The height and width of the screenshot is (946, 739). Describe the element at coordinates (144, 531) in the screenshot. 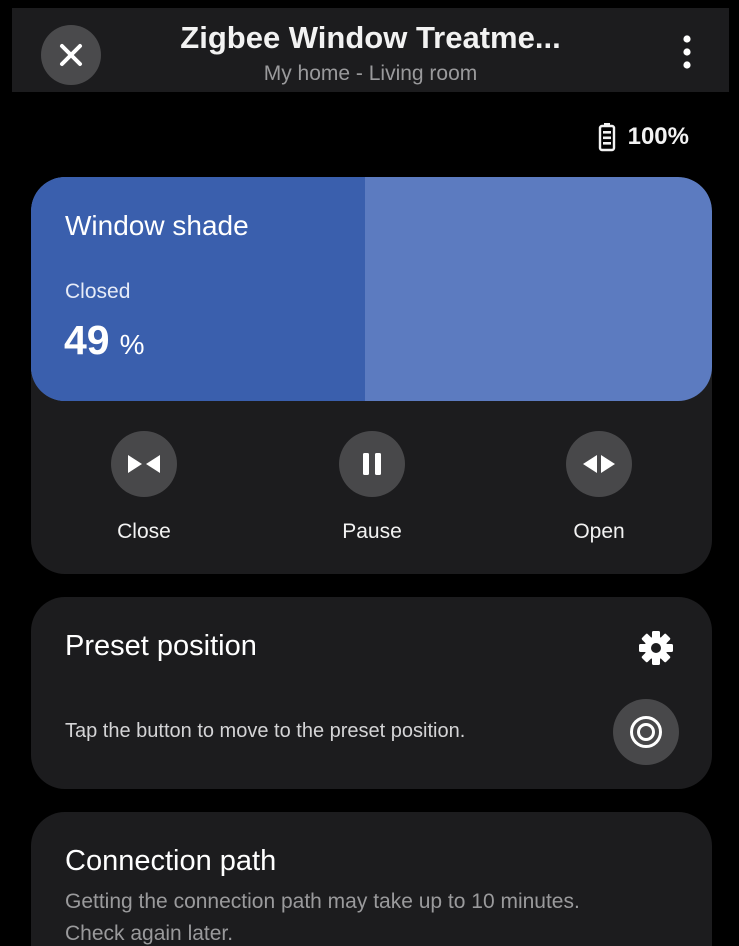

I see `close-shade-label: Close` at that location.